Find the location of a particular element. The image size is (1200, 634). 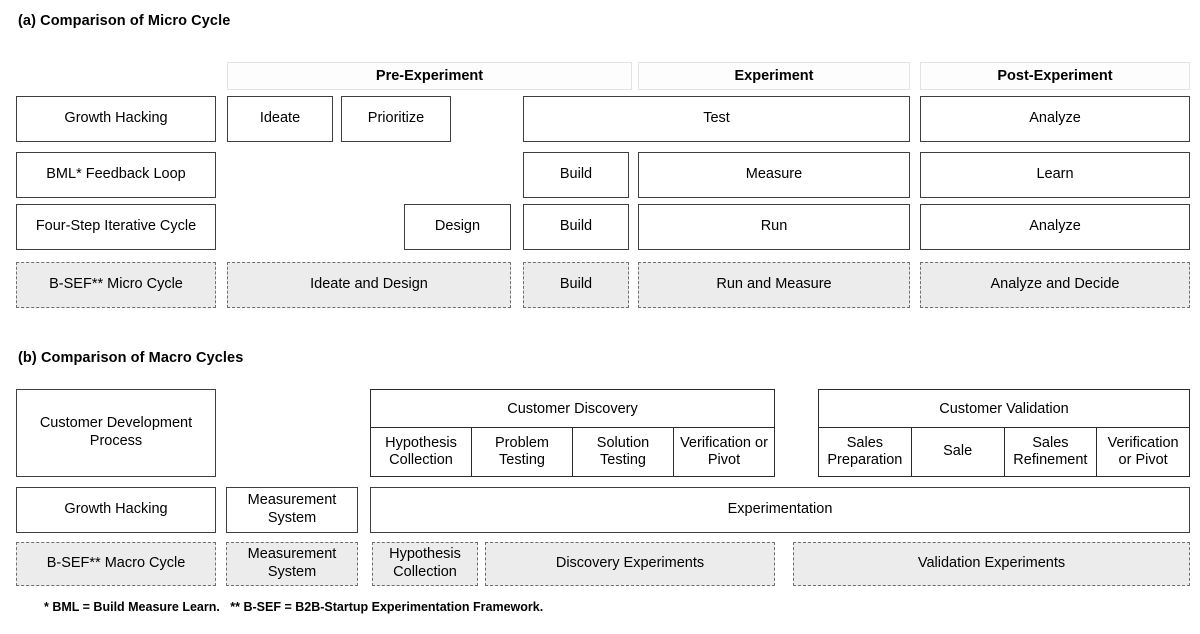

phase-header-post-experiment: Post-Experiment is located at coordinates (1055, 76).